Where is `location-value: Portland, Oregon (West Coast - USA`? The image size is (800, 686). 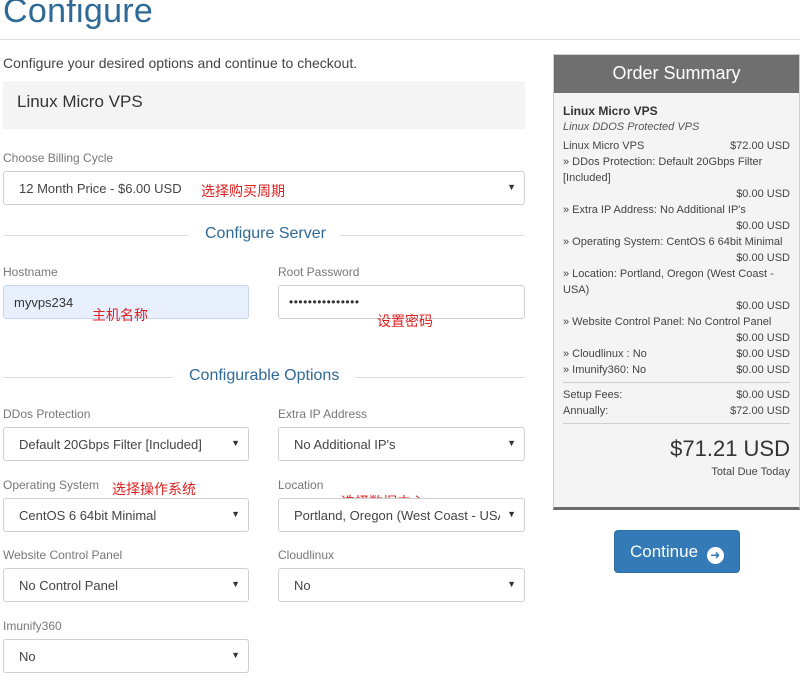 location-value: Portland, Oregon (West Coast - USA is located at coordinates (397, 515).